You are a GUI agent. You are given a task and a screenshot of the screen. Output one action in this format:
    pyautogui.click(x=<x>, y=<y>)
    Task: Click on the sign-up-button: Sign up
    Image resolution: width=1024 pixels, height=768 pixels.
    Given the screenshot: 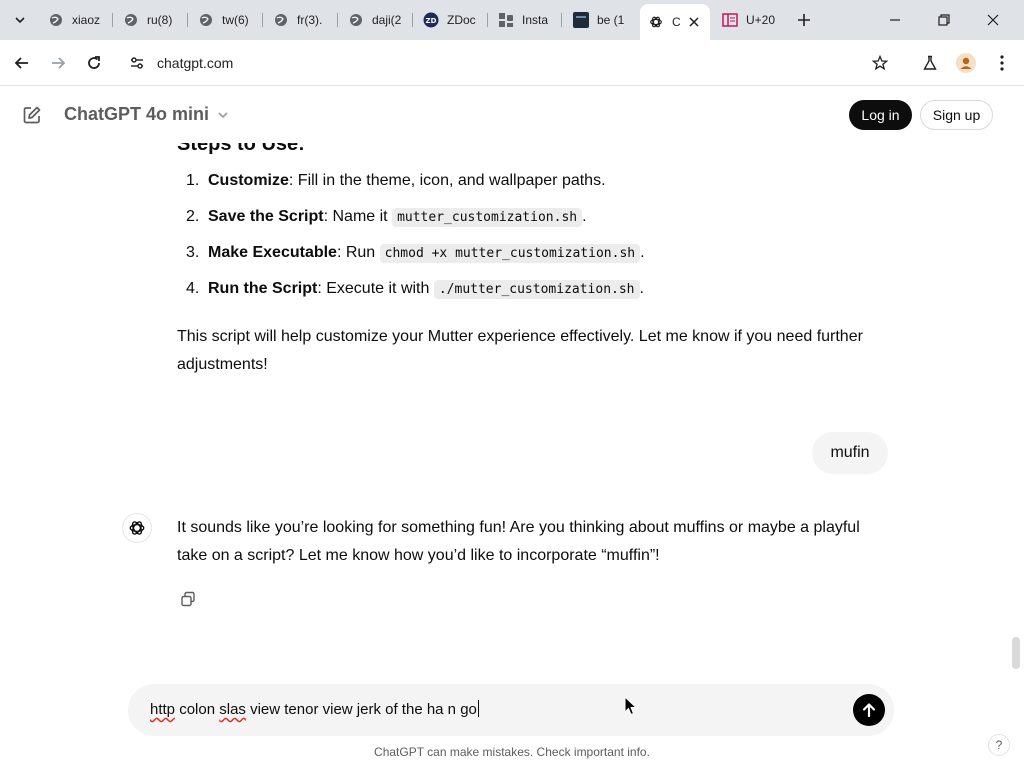 What is the action you would take?
    pyautogui.click(x=956, y=115)
    